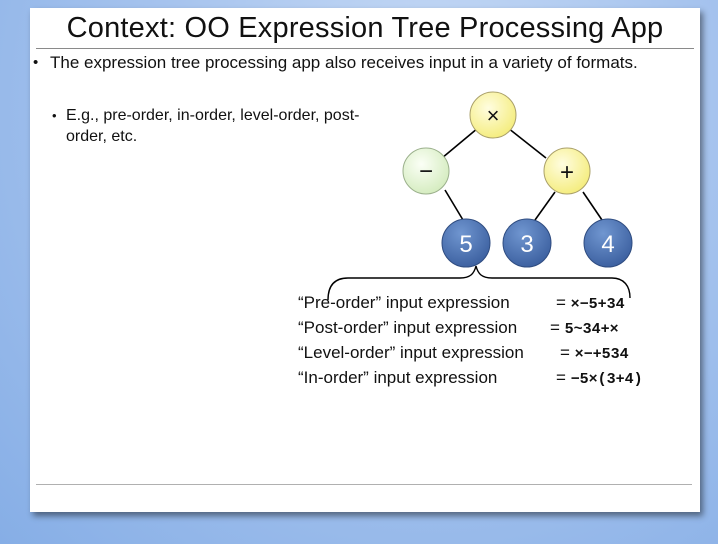  Describe the element at coordinates (411, 352) in the screenshot. I see `expression-label: “Level-order” input expression` at that location.